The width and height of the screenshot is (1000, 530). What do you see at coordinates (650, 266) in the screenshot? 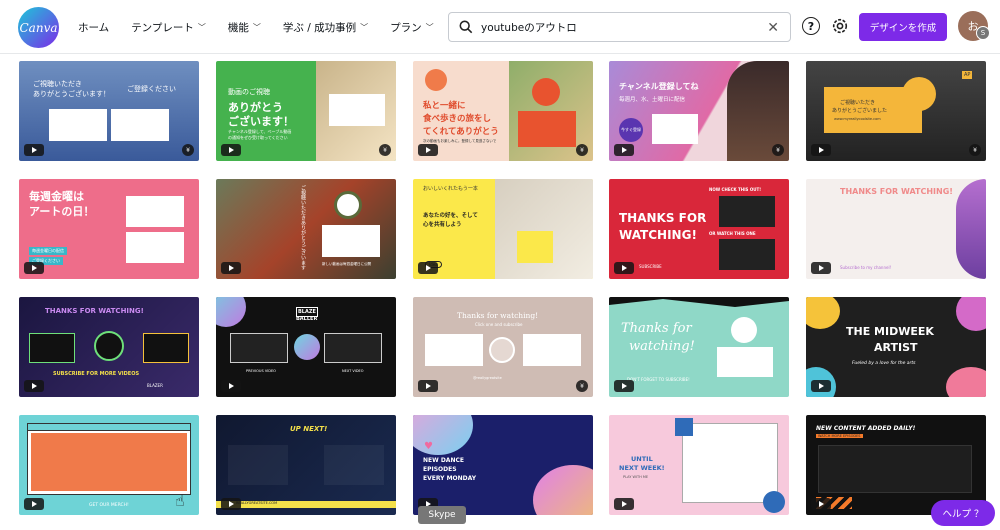
I see `card-text: SUBSCRIBE` at bounding box center [650, 266].